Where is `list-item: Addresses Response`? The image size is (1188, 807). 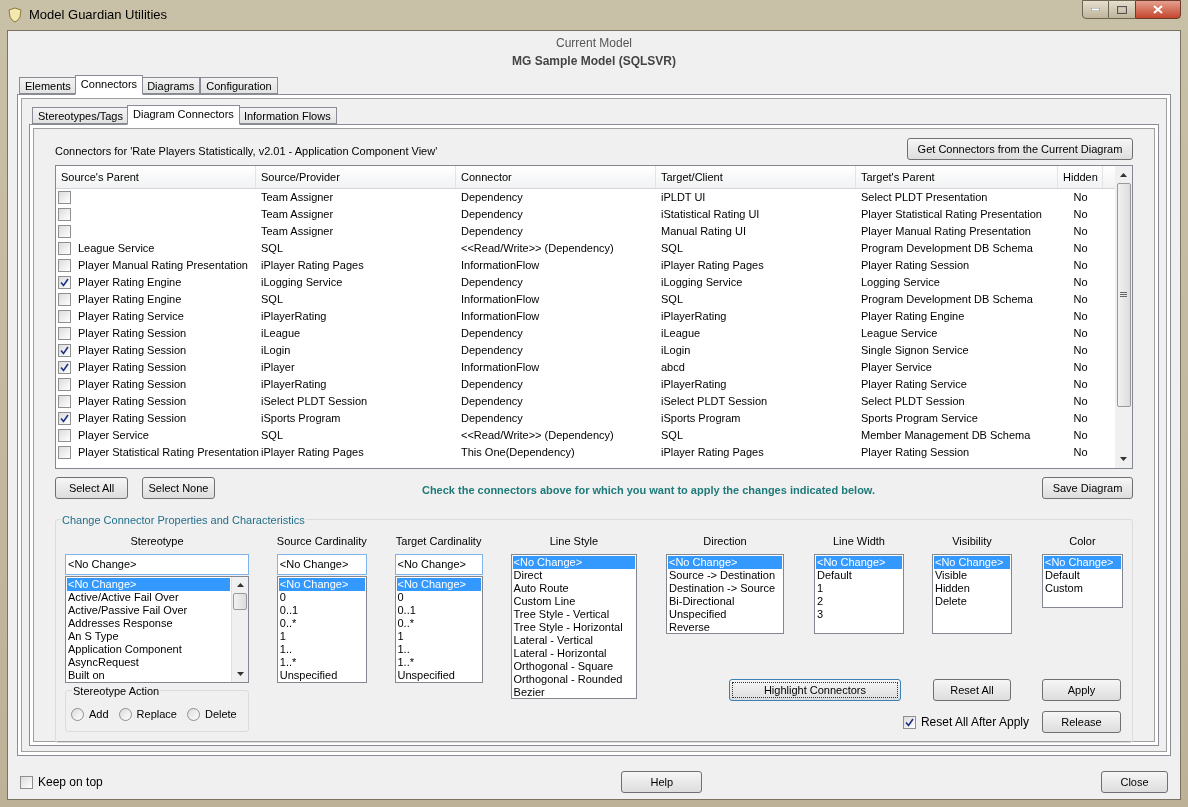
list-item: Addresses Response is located at coordinates (148, 623).